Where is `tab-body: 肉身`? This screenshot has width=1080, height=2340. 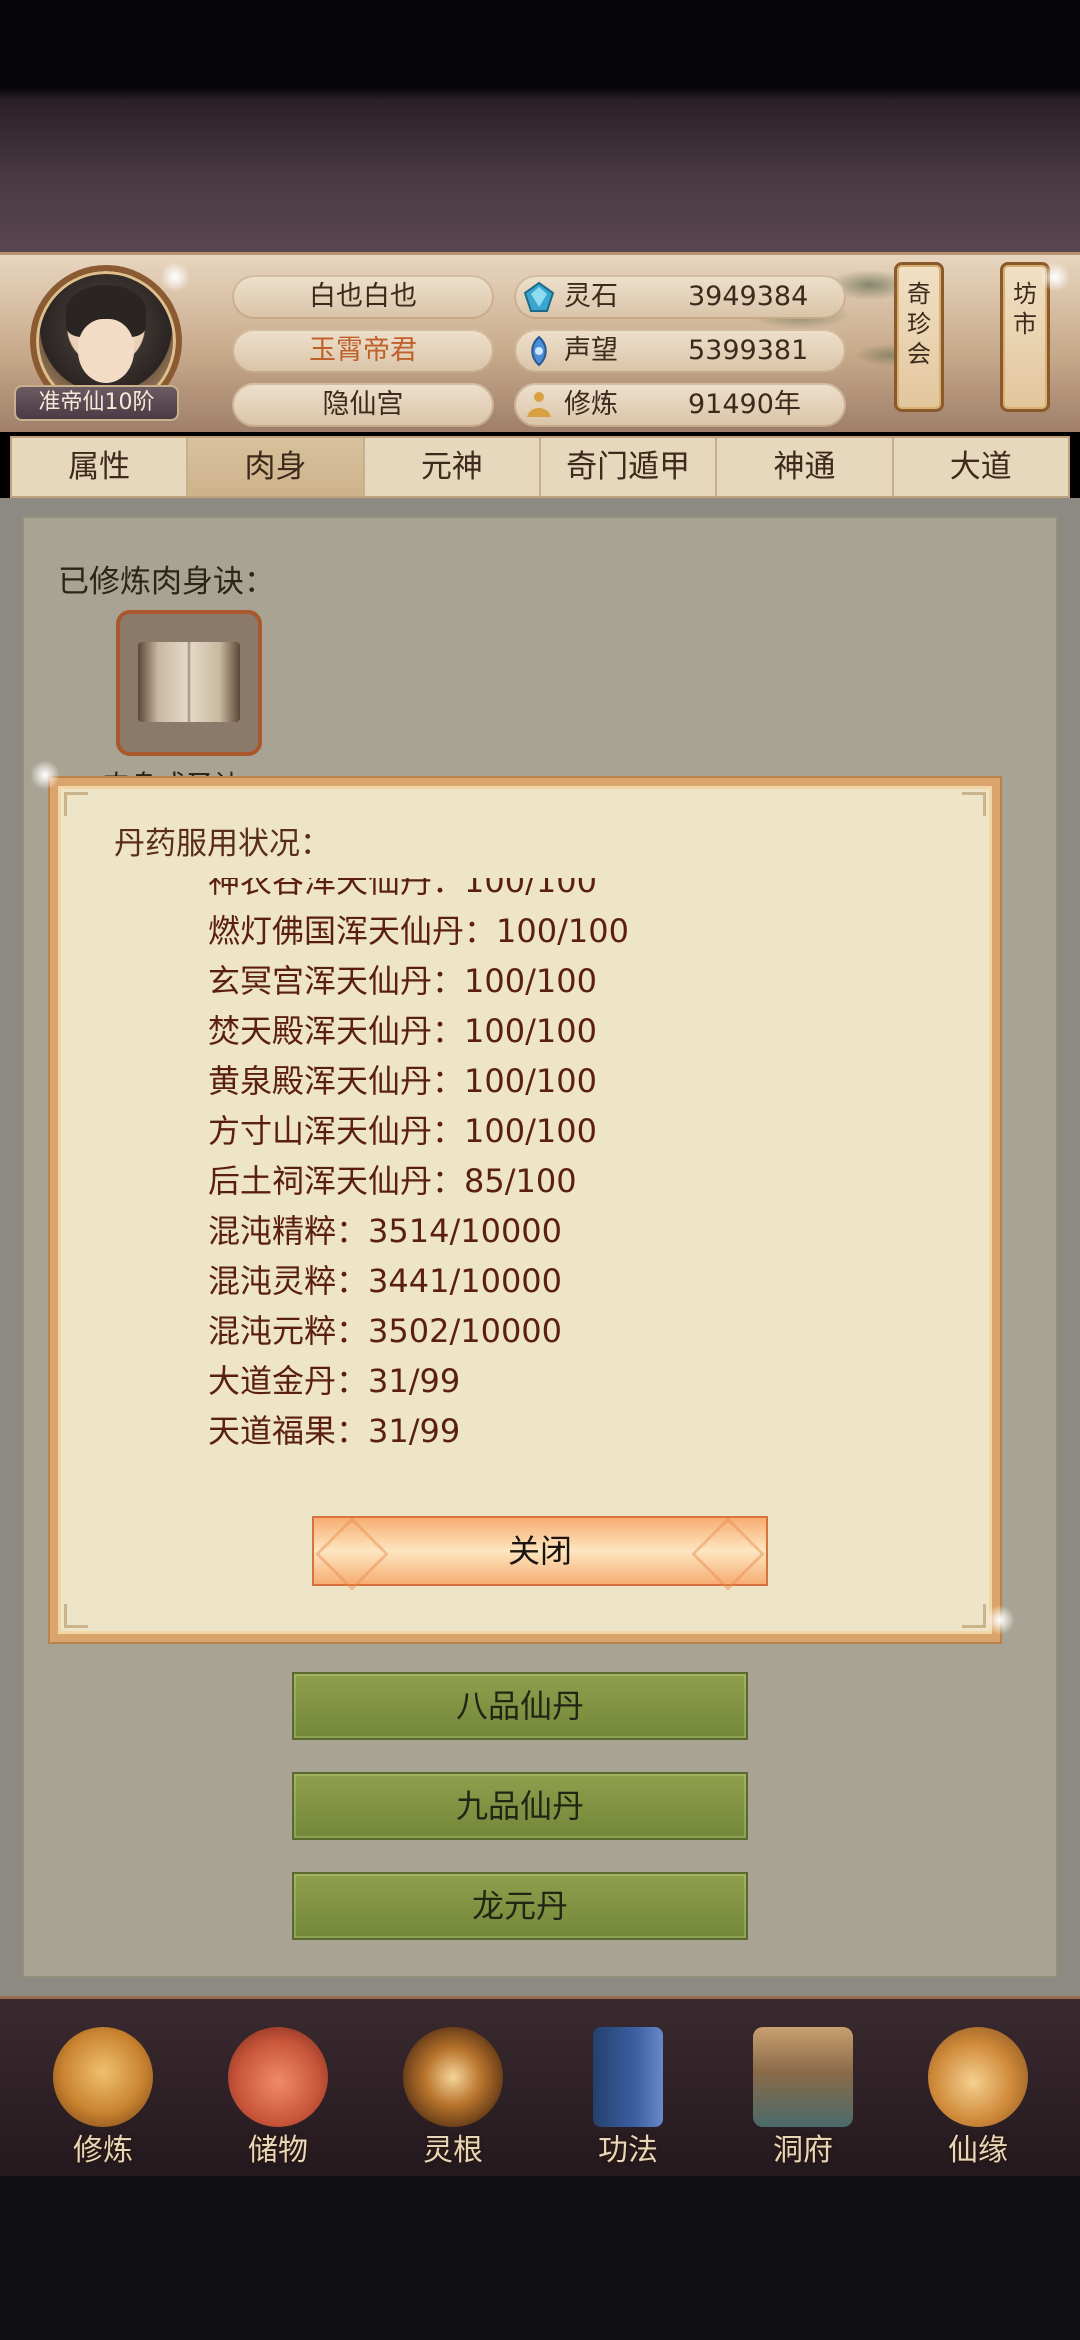 tab-body: 肉身 is located at coordinates (276, 467).